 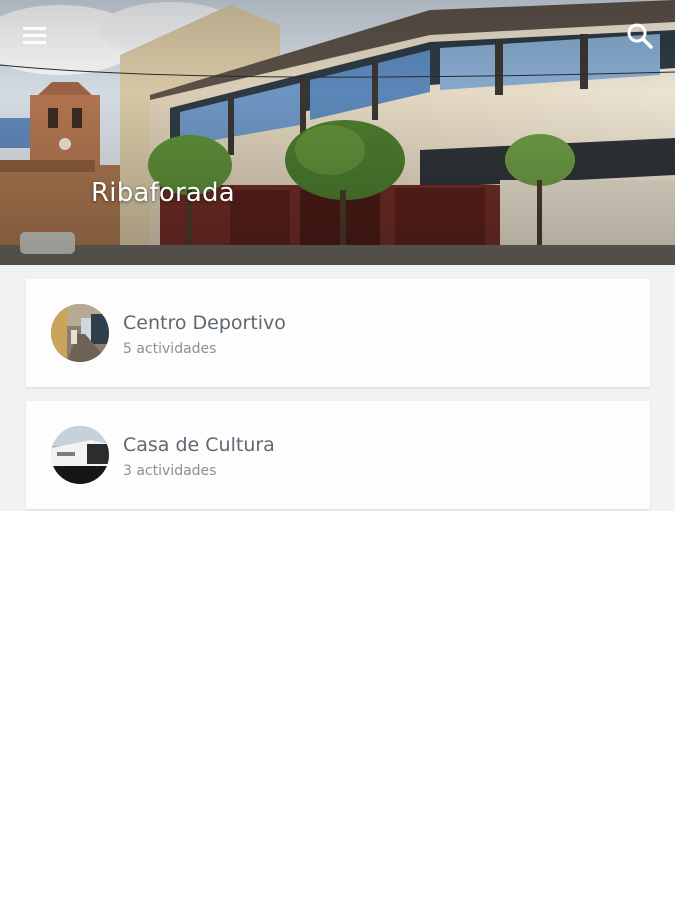 I want to click on search-button, so click(x=640, y=36).